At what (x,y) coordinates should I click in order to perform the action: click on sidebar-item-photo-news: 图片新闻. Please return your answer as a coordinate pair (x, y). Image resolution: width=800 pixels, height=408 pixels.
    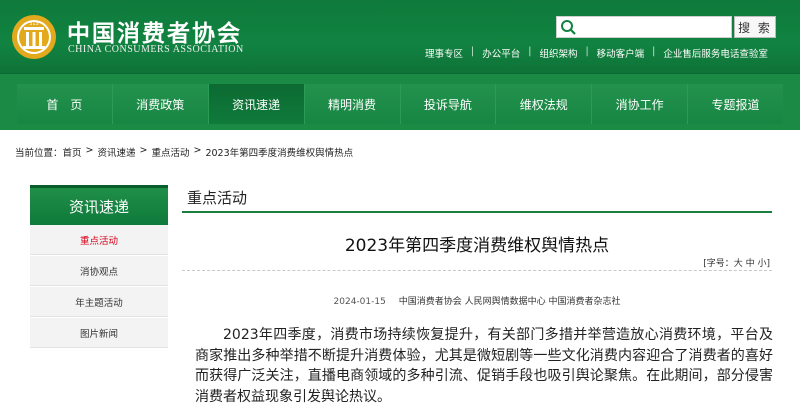
    Looking at the image, I should click on (99, 333).